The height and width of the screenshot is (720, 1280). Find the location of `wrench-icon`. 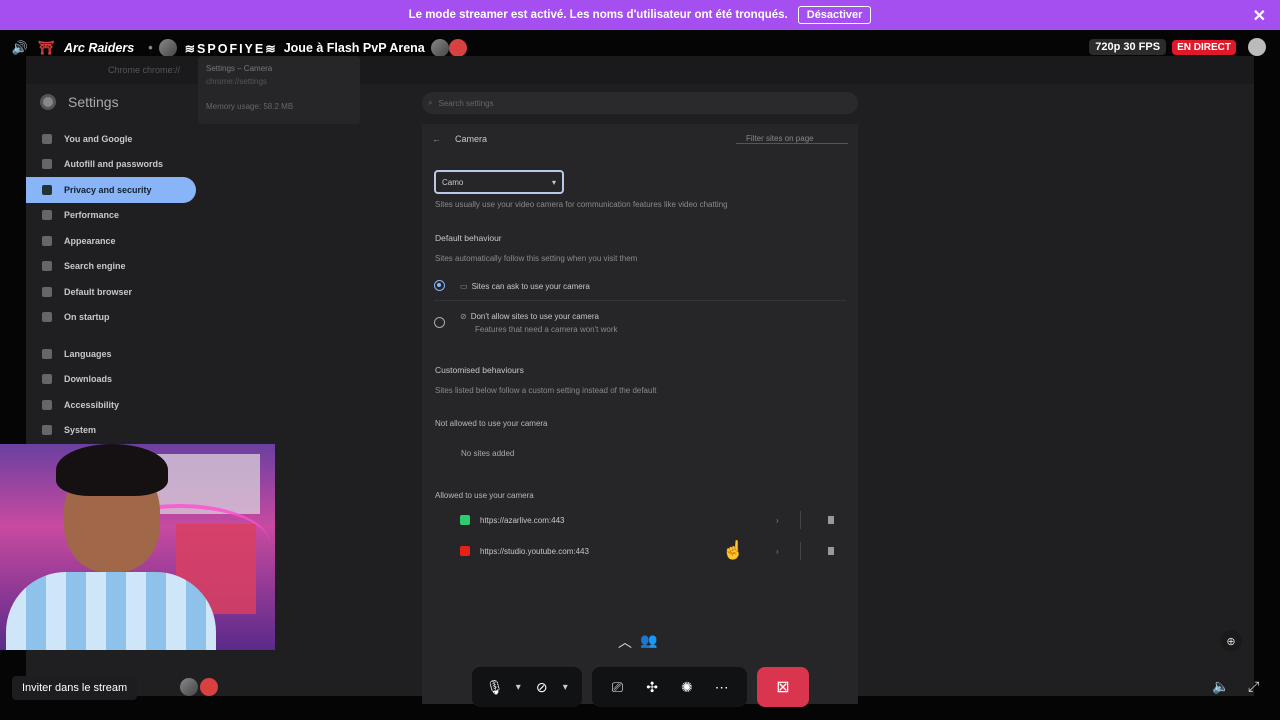

wrench-icon is located at coordinates (47, 430).